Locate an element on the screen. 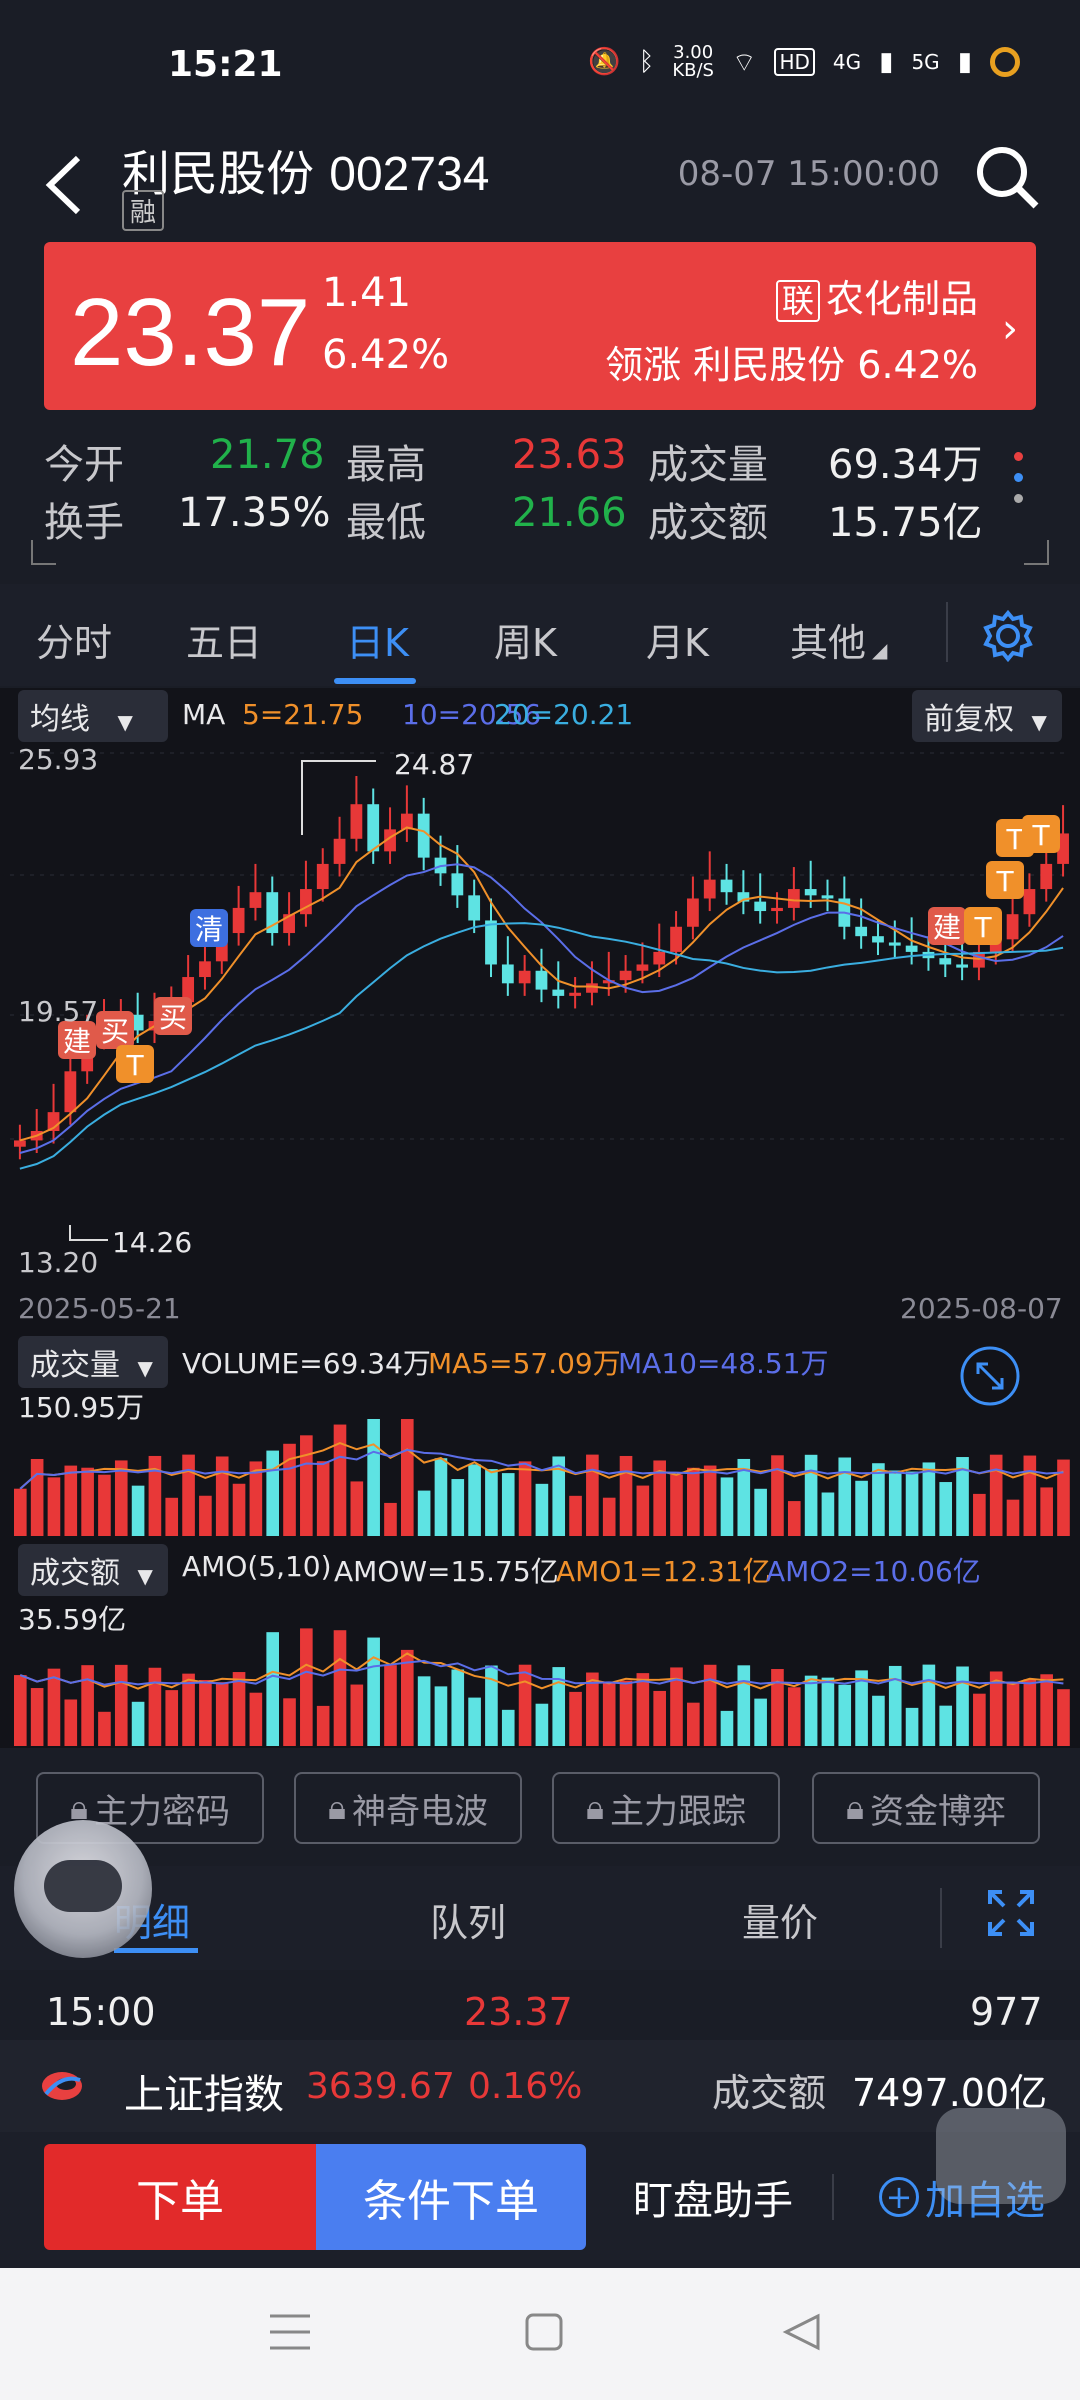 Image resolution: width=1080 pixels, height=2400 pixels. conditional-order-button: 条件下单 is located at coordinates (451, 2197).